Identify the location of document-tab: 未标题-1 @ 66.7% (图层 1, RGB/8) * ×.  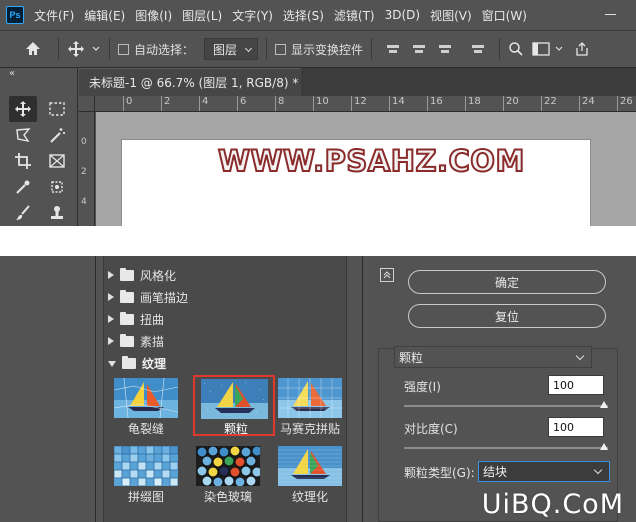
(196, 82).